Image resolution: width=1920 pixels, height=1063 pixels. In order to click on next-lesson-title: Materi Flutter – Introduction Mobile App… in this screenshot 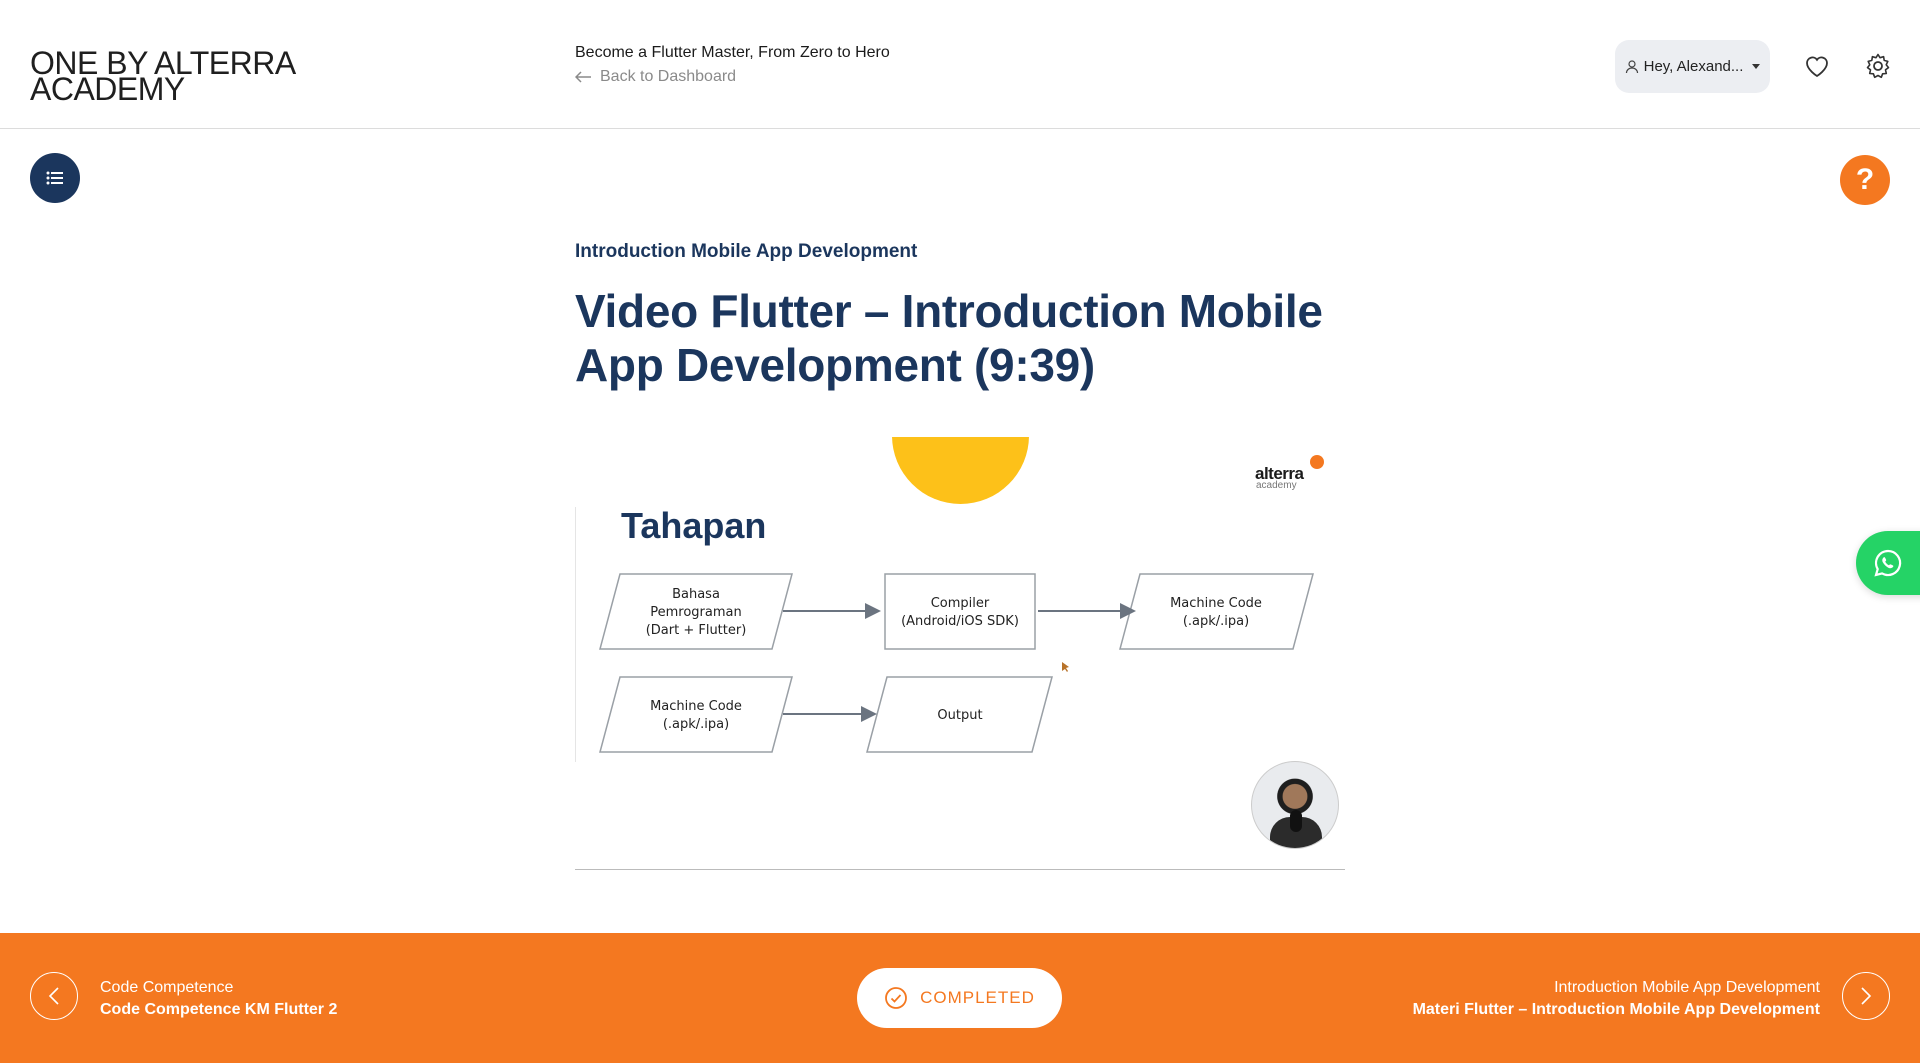, I will do `click(1616, 1009)`.